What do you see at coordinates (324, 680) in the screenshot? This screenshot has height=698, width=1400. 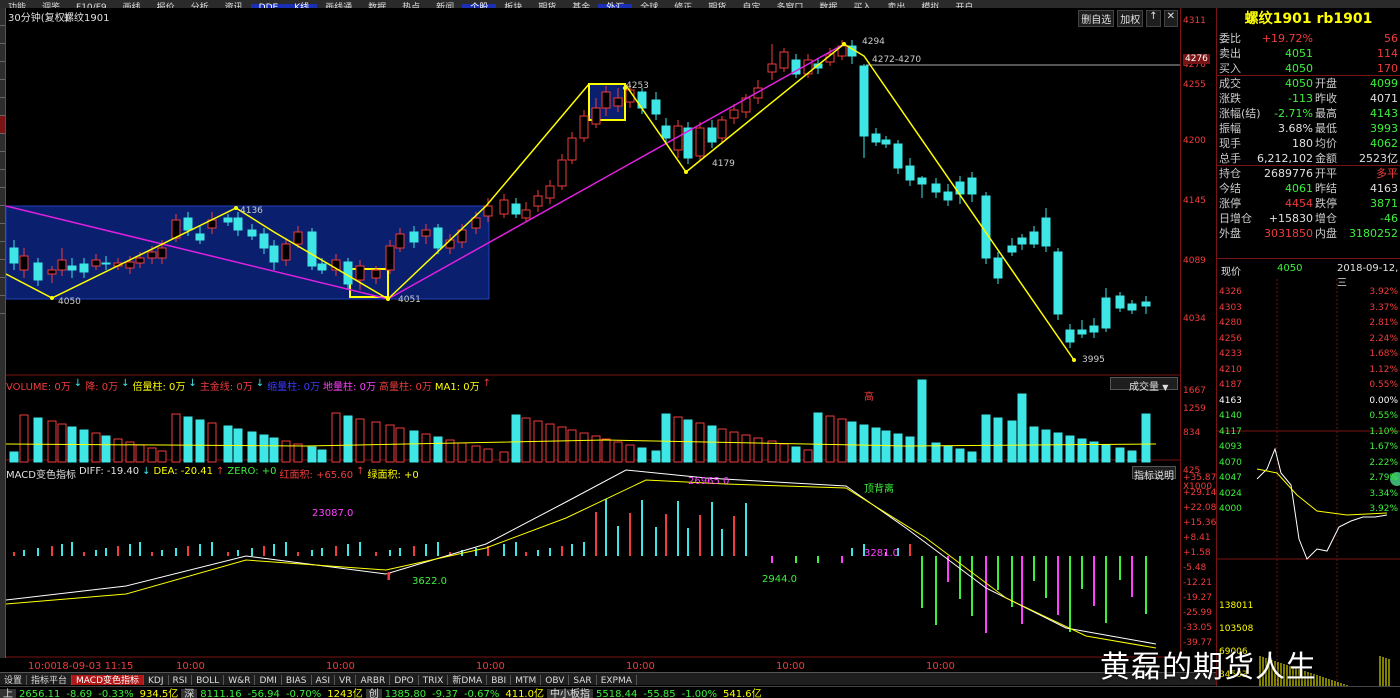 I see `indicator-tab: ASI` at bounding box center [324, 680].